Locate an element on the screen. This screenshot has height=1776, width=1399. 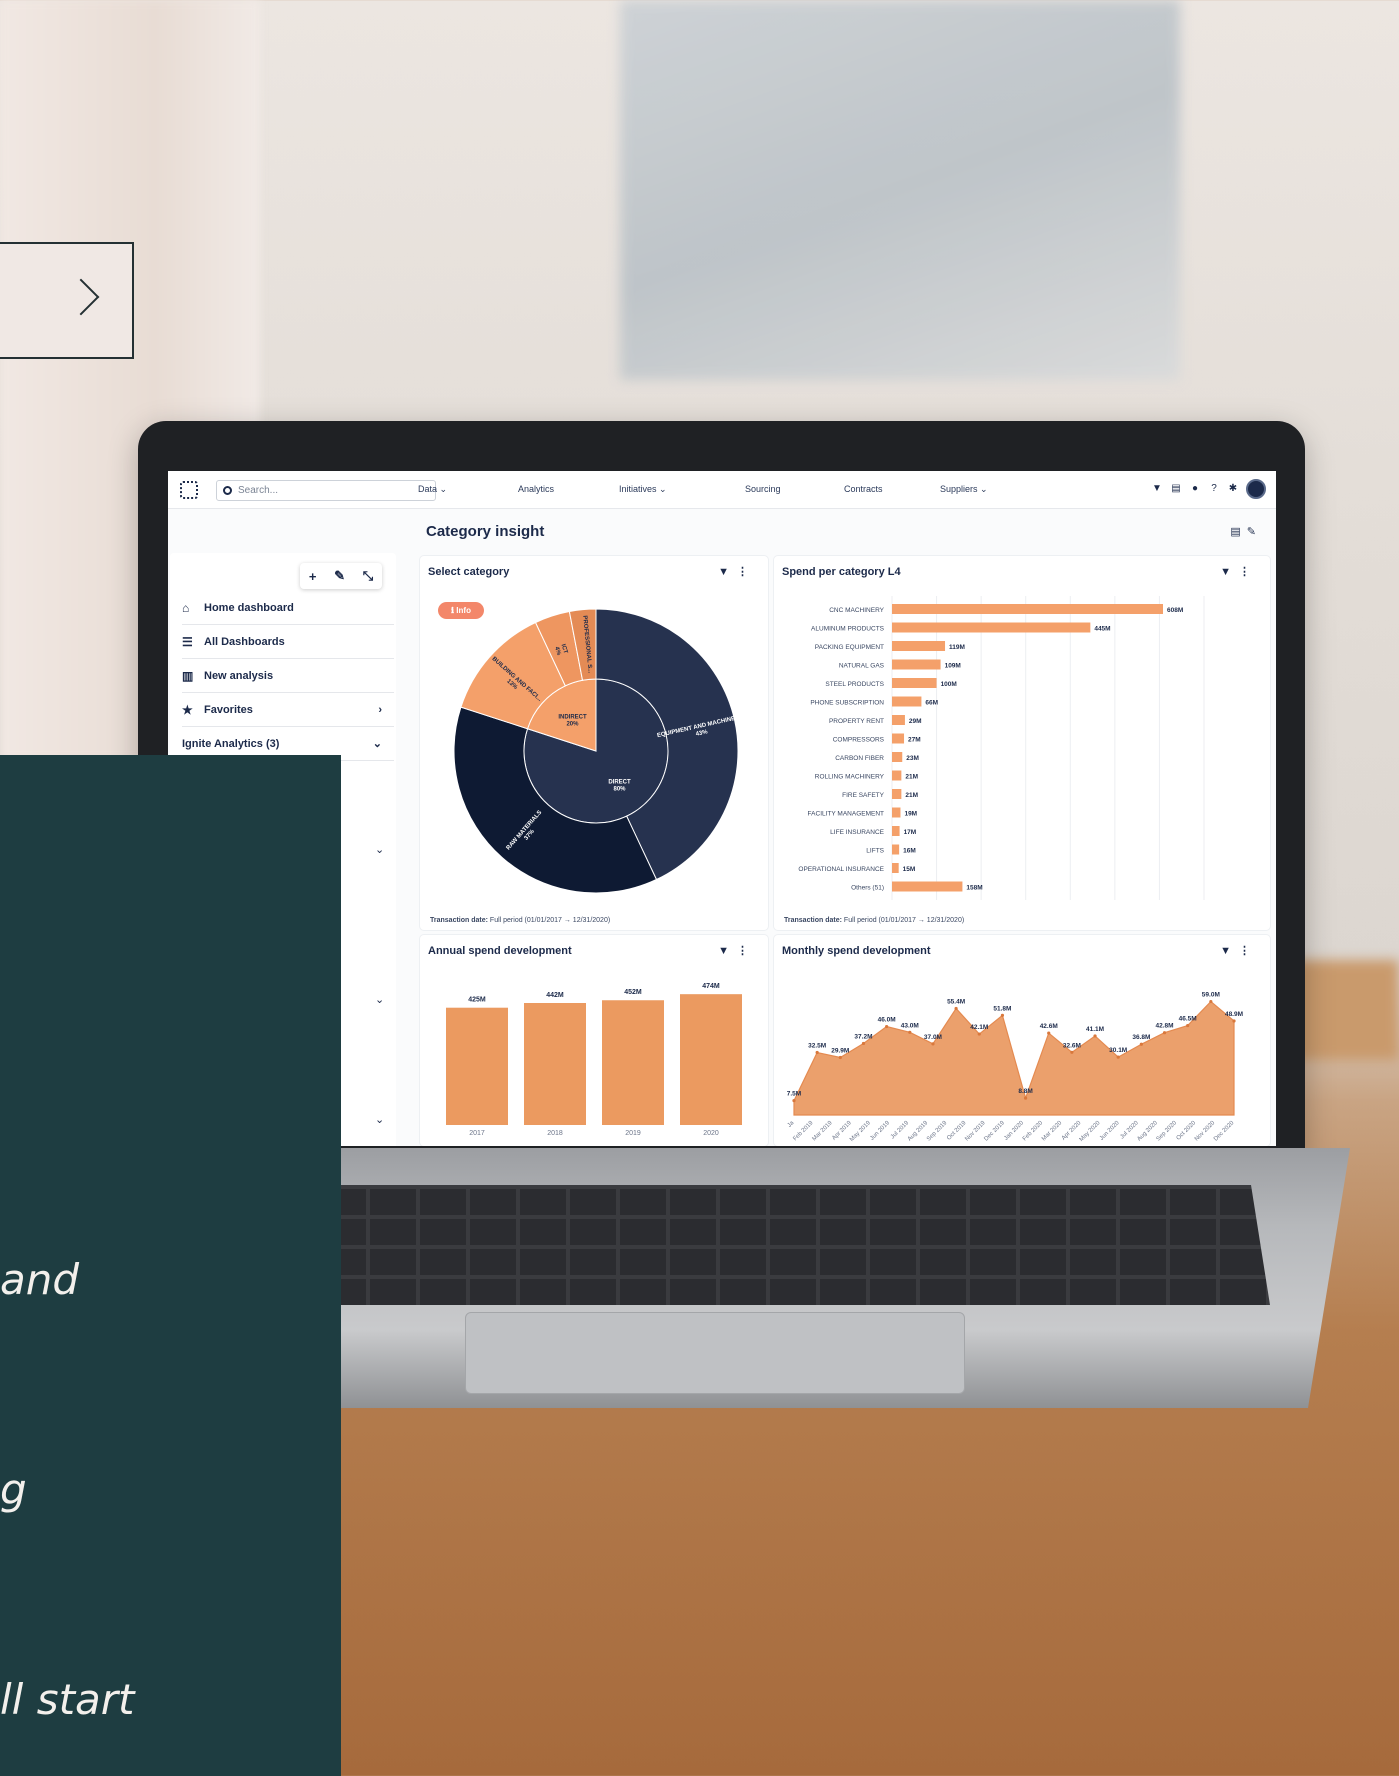
sidebar-item-new-analysis: ▥ New analysis is located at coordinates (288, 676).